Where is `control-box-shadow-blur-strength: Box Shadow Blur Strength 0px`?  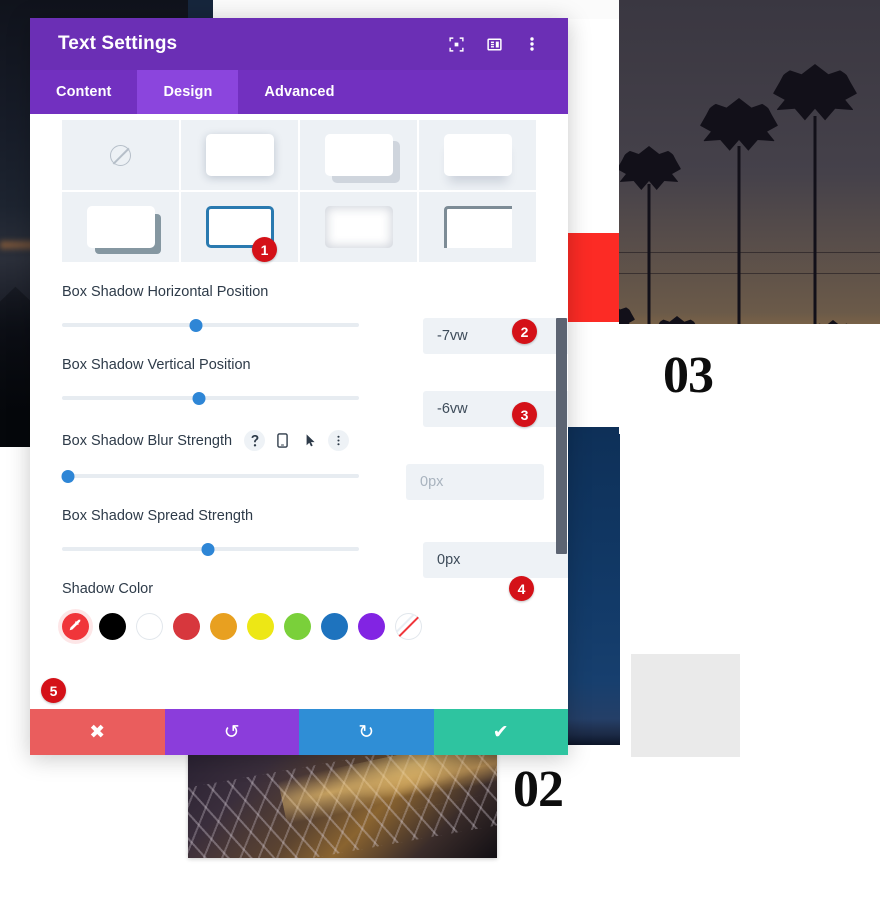
control-box-shadow-blur-strength: Box Shadow Blur Strength 0px is located at coordinates (302, 465).